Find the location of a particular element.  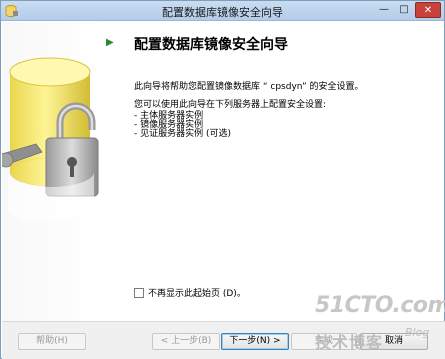

watermark-site: 51CTO.com is located at coordinates (380, 305).